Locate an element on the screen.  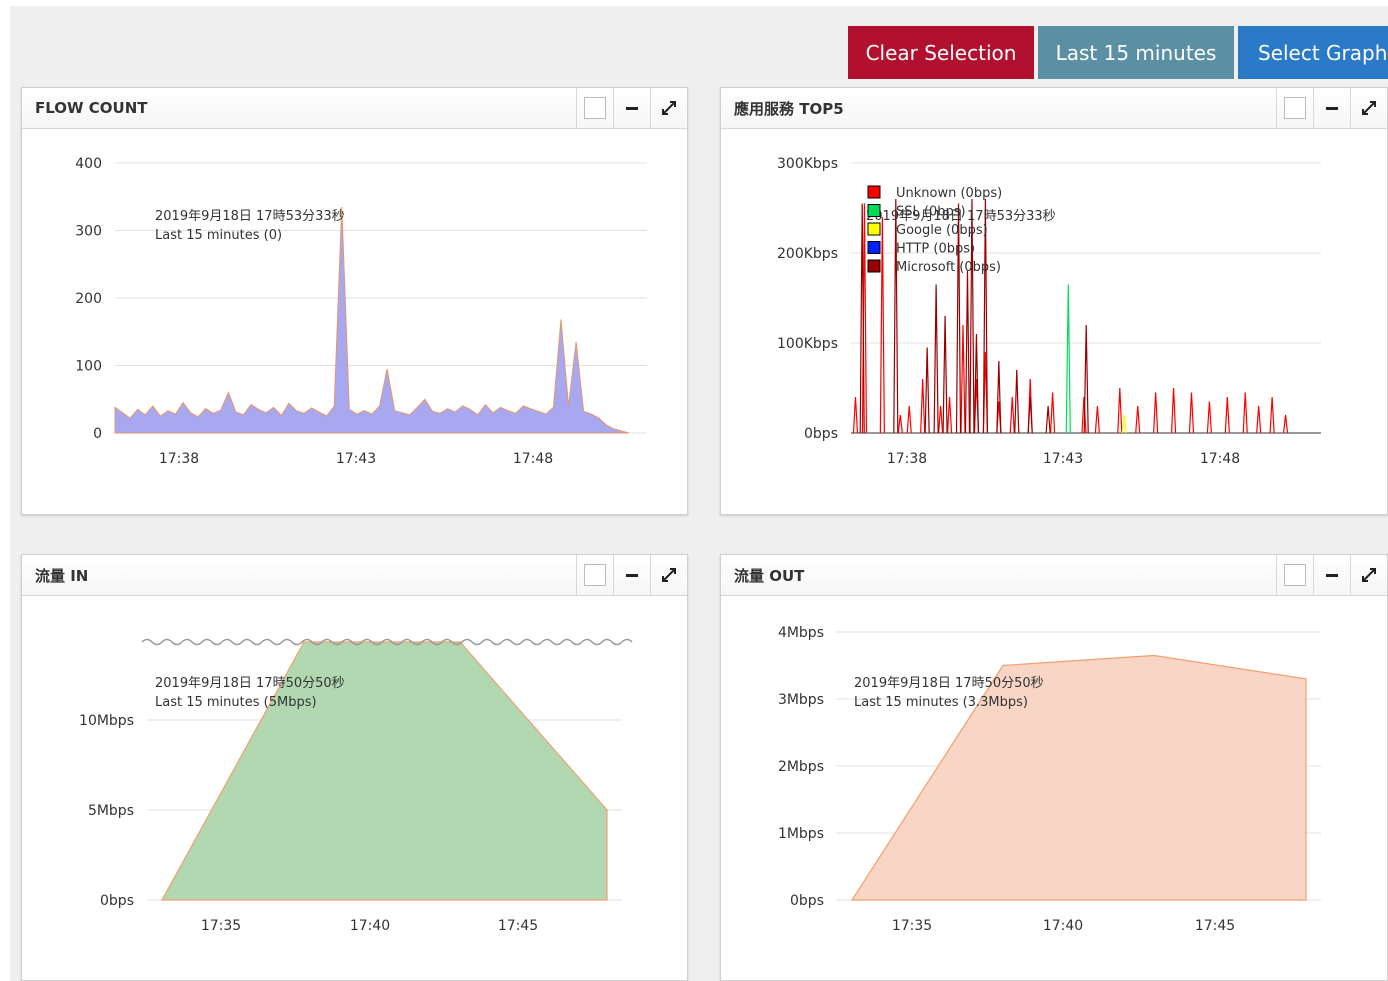
x-tick-label: 17:48 is located at coordinates (533, 459).